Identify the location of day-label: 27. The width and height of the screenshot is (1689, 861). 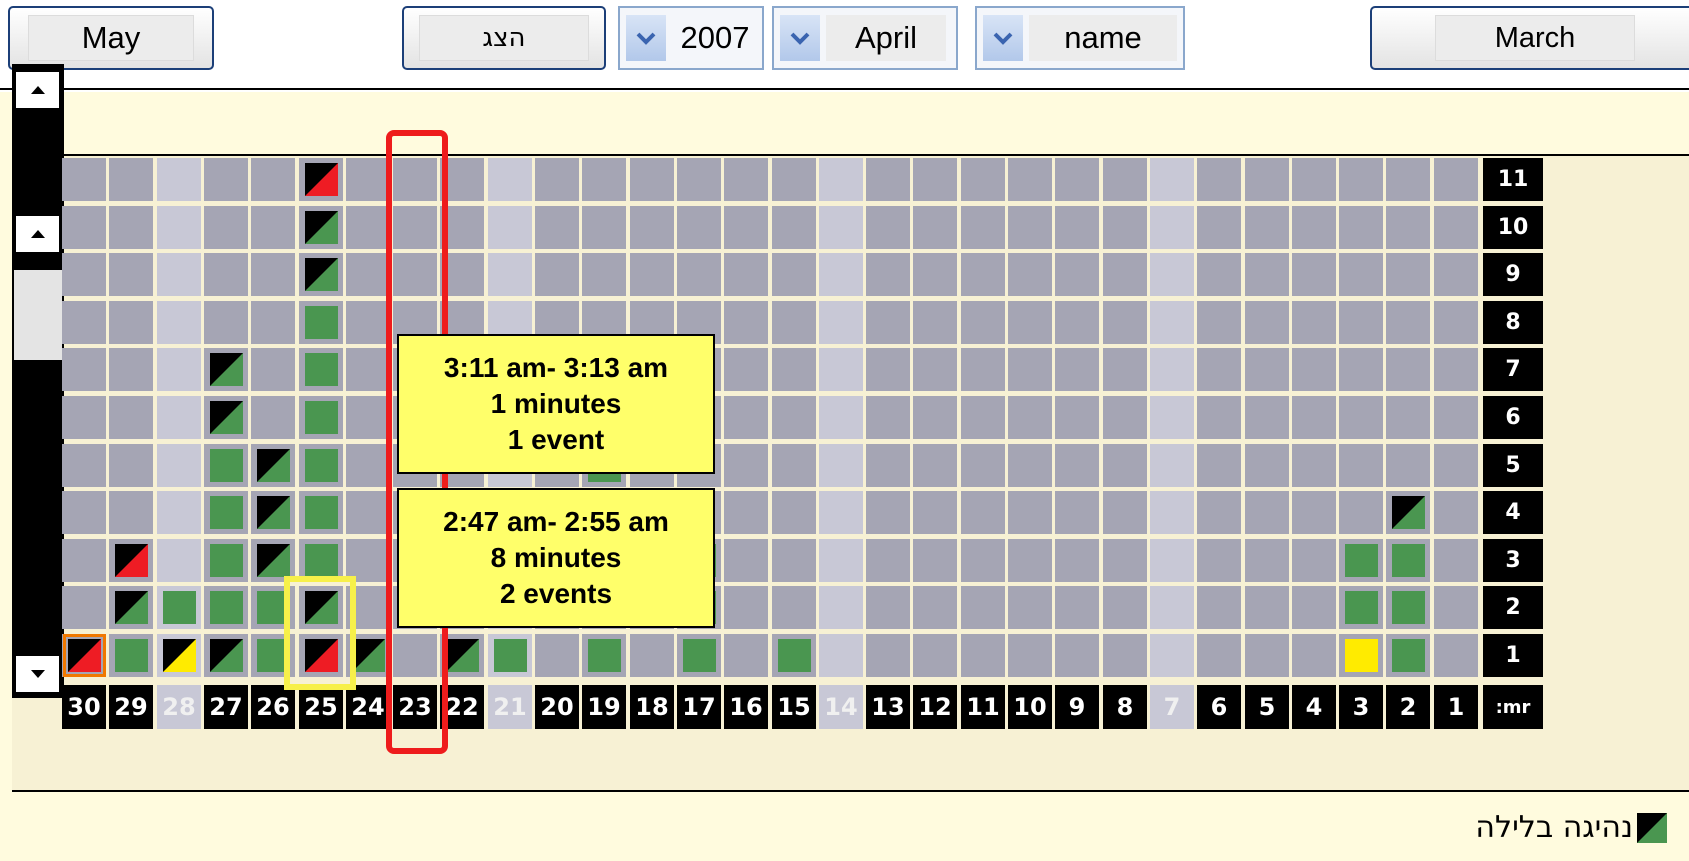
(226, 707).